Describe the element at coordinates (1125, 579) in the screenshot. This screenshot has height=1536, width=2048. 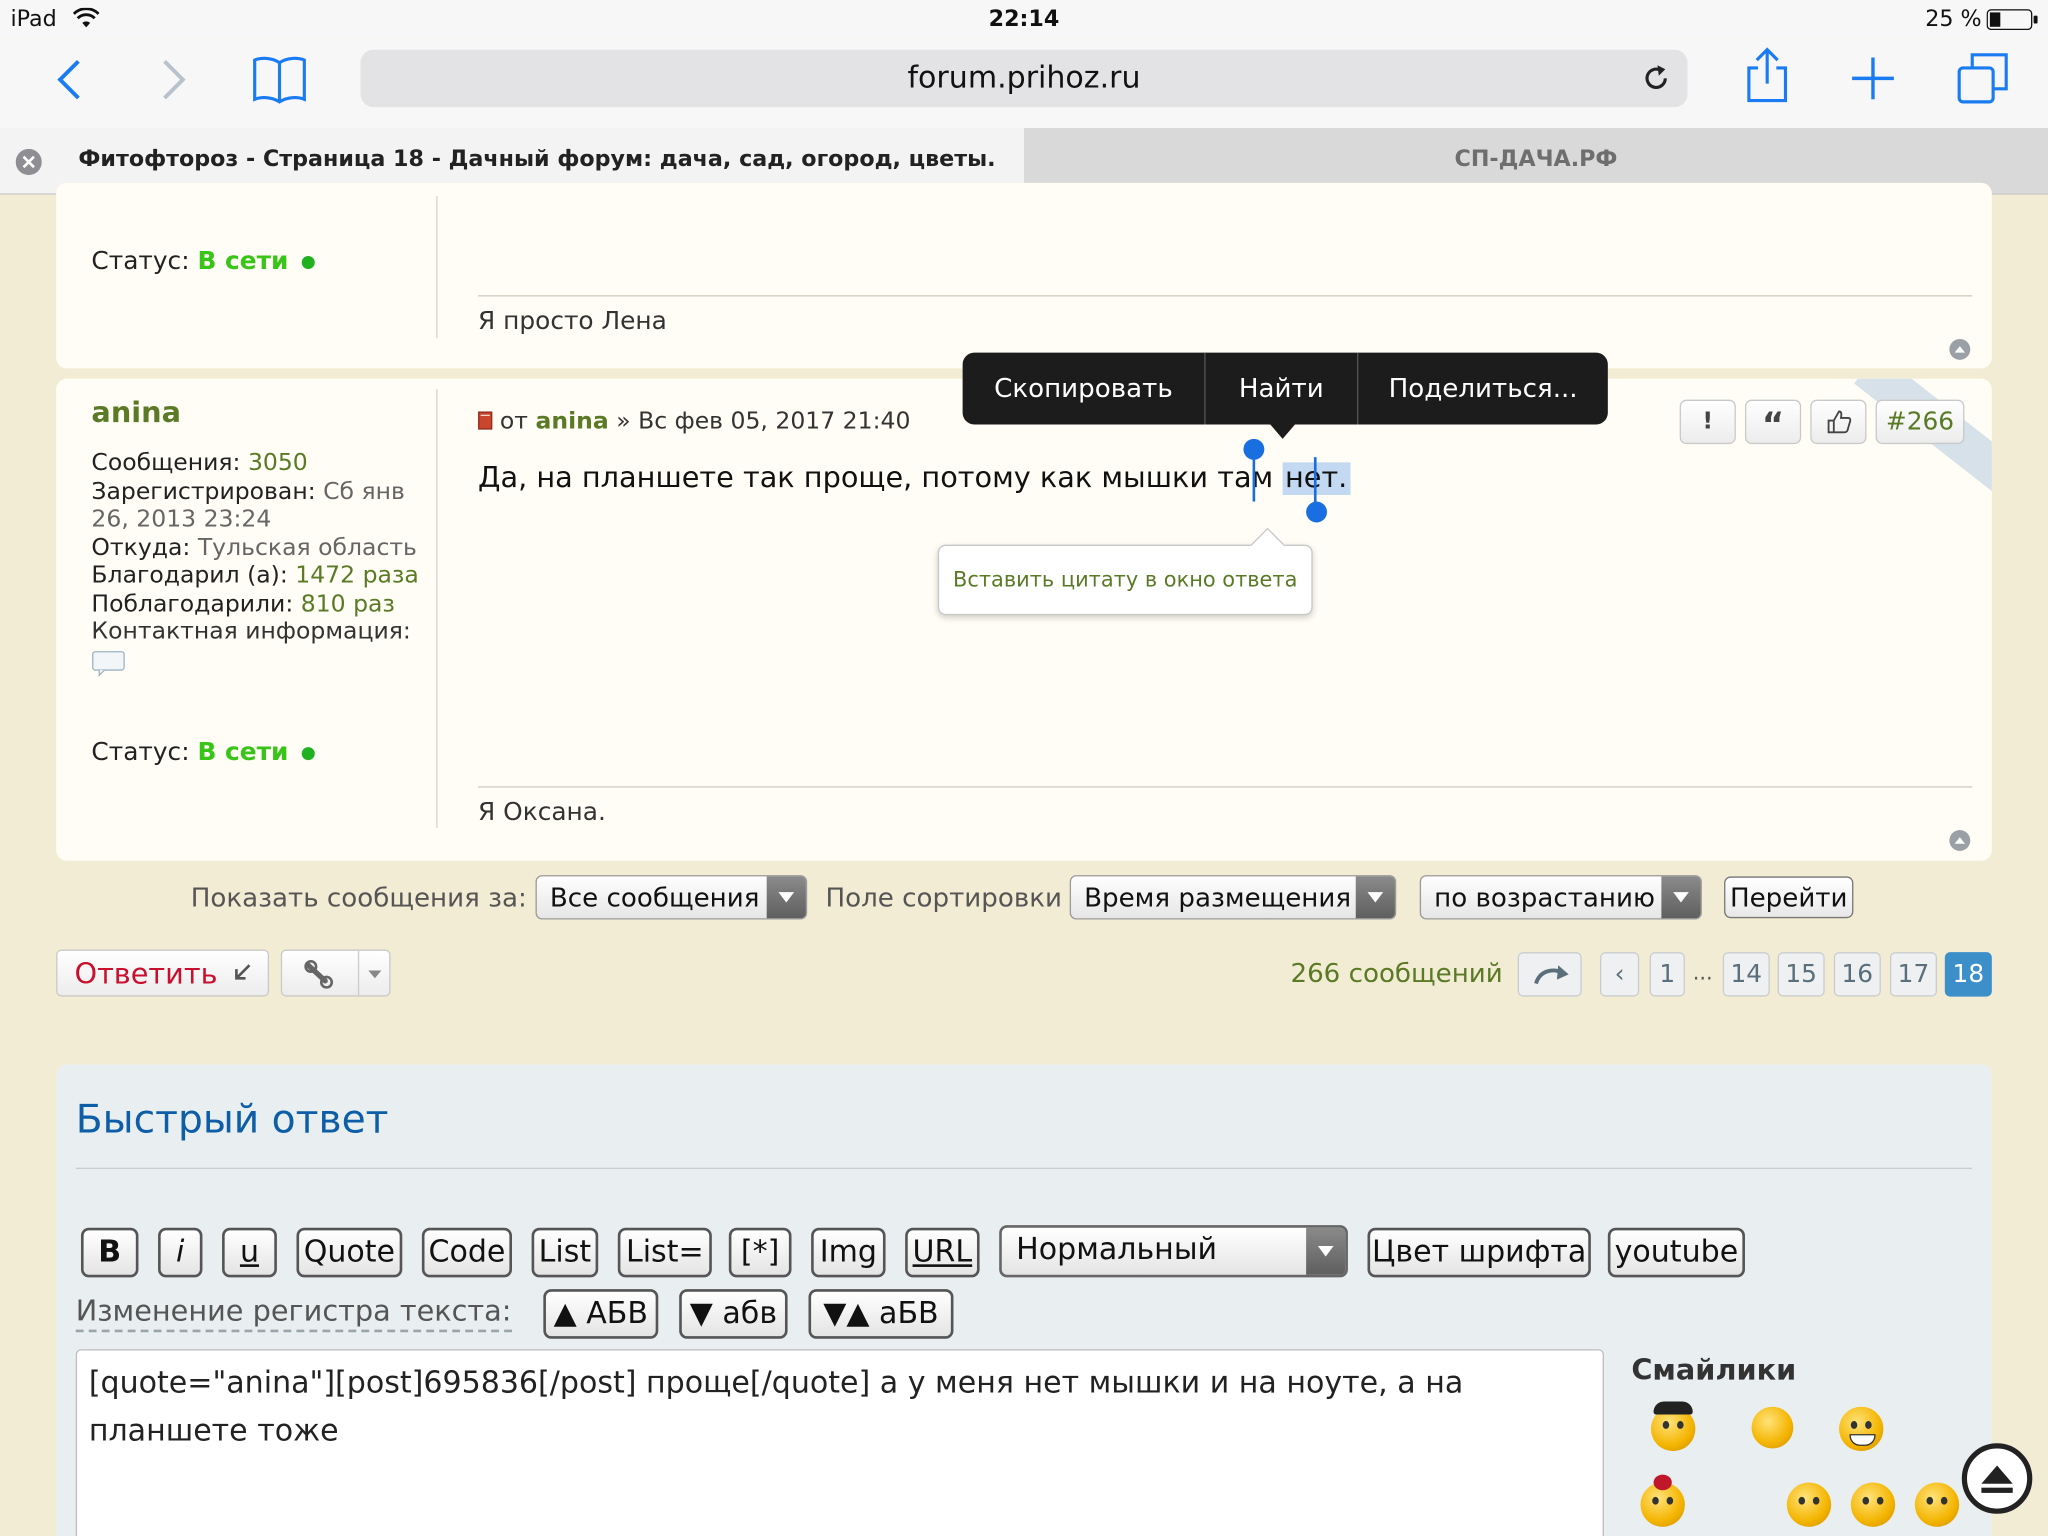
I see `insert-quote-link: Вставить цитату в окно ответа` at that location.